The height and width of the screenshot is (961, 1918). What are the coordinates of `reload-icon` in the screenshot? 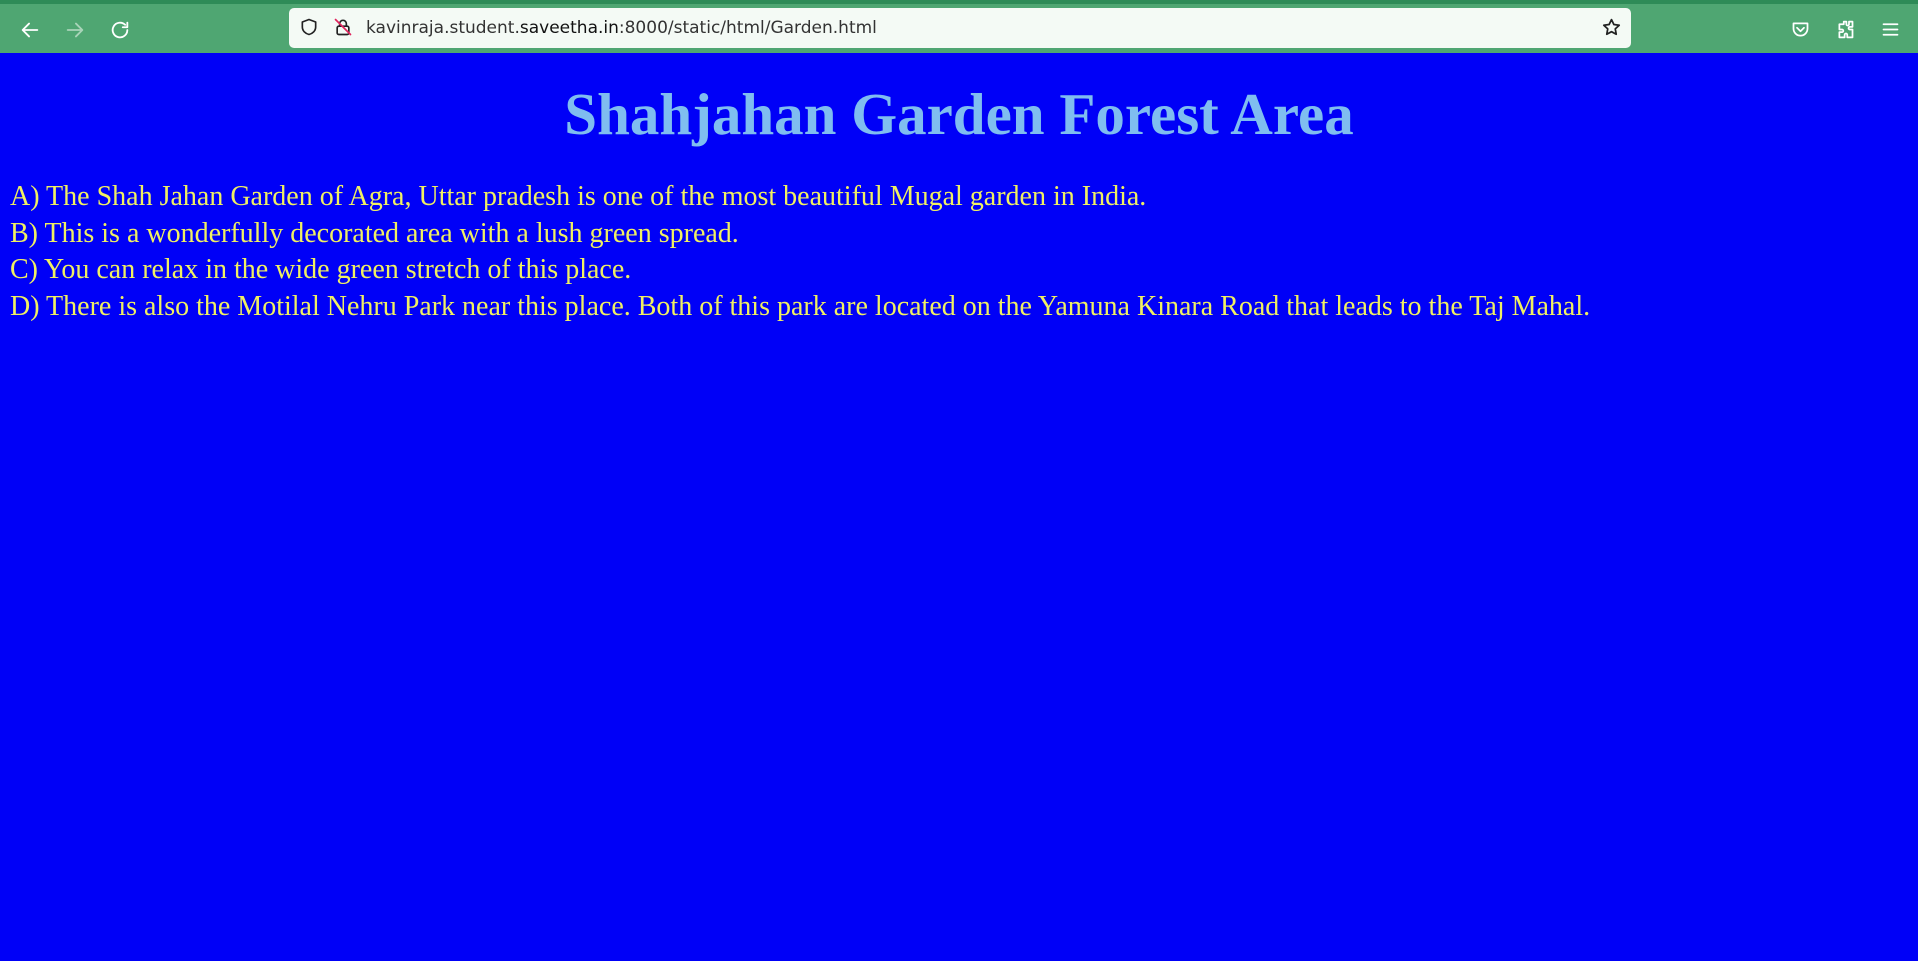 It's located at (120, 30).